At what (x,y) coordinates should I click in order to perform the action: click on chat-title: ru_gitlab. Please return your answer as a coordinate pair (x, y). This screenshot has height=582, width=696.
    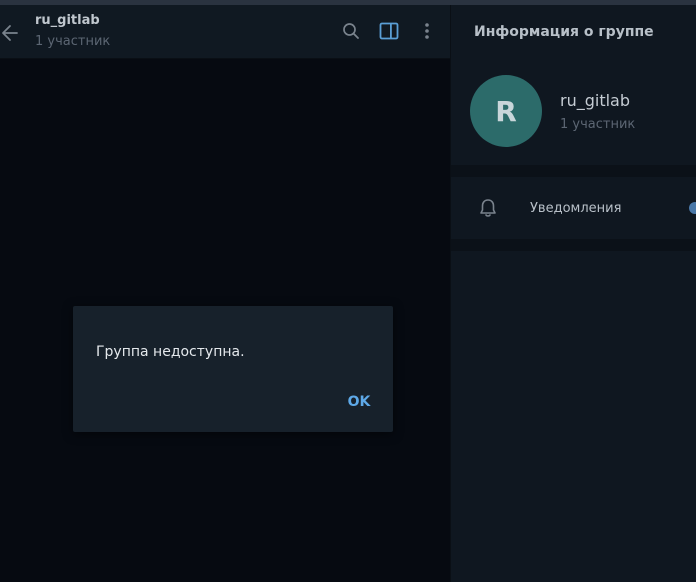
    Looking at the image, I should click on (67, 20).